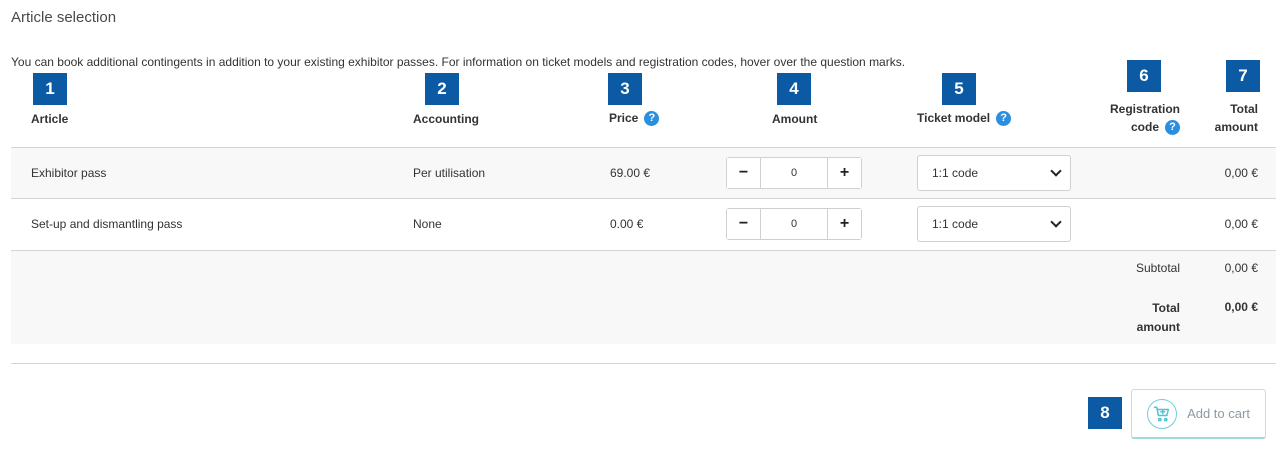 Image resolution: width=1280 pixels, height=449 pixels. I want to click on row-2-decrement-button: −, so click(744, 224).